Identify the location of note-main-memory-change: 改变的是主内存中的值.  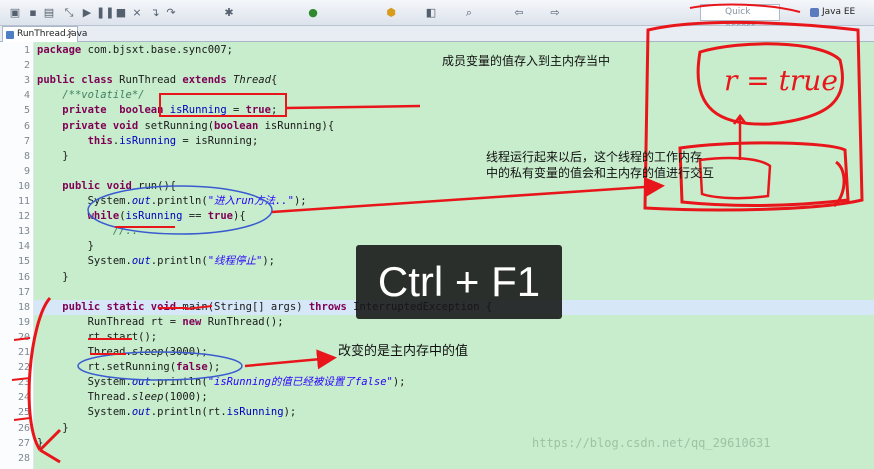
(403, 351).